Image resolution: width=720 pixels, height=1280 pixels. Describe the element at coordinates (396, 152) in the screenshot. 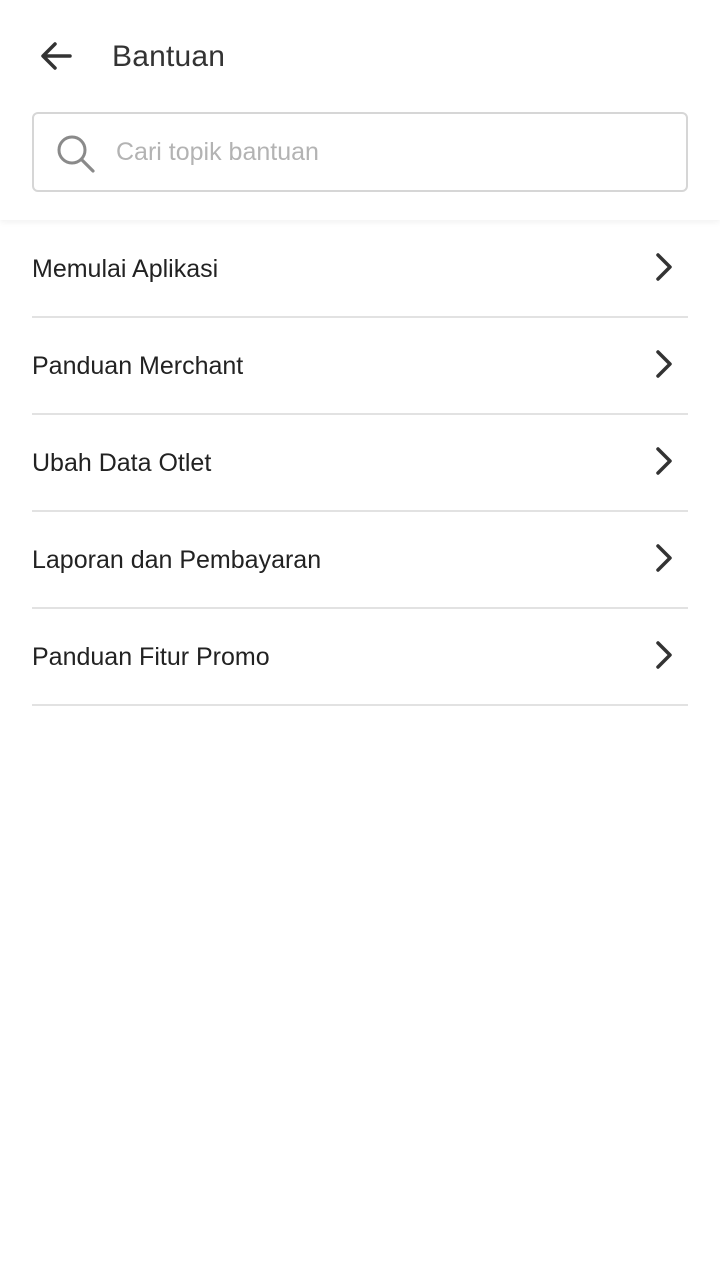

I see `search-input` at that location.